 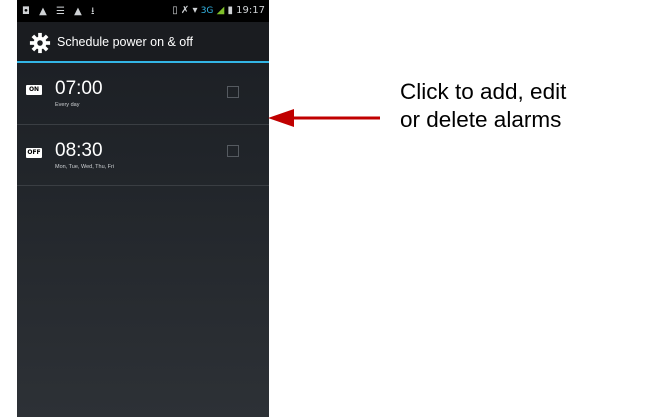 I want to click on system-icons: ▯ ✗ ▾ 3G ◢ ▮ 19:17, so click(x=218, y=10).